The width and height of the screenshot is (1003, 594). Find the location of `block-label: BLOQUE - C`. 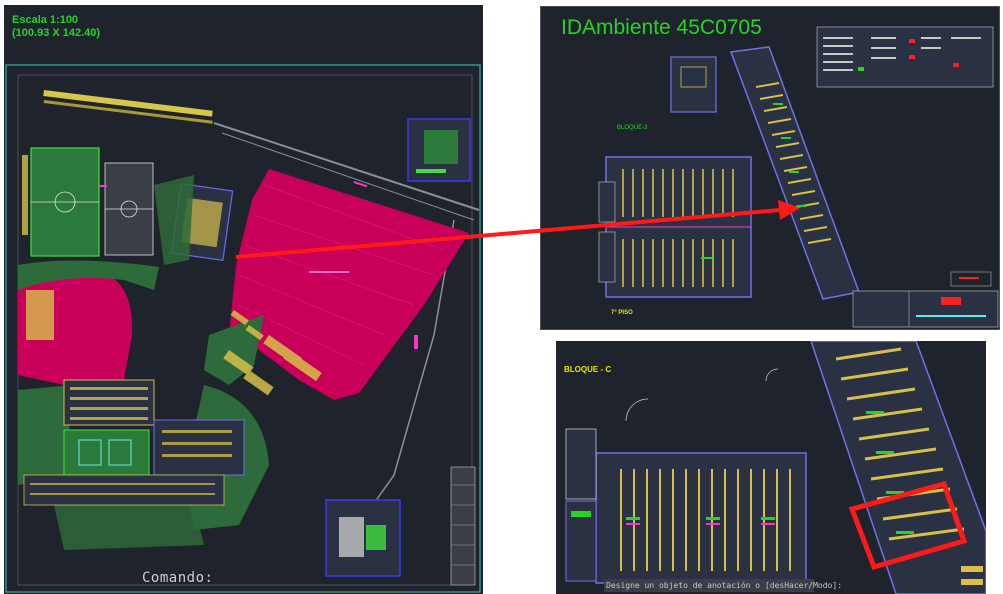

block-label: BLOQUE - C is located at coordinates (588, 369).